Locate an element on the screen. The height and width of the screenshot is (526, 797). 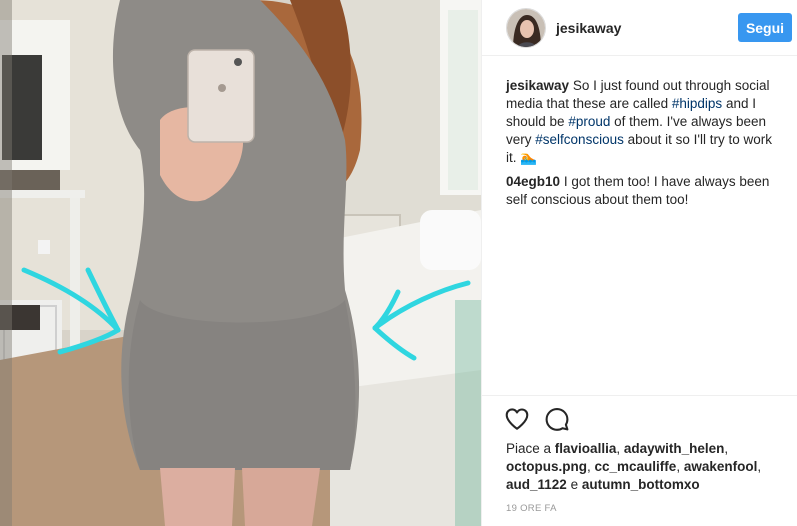
likes-prefix: Piace a is located at coordinates (529, 448).